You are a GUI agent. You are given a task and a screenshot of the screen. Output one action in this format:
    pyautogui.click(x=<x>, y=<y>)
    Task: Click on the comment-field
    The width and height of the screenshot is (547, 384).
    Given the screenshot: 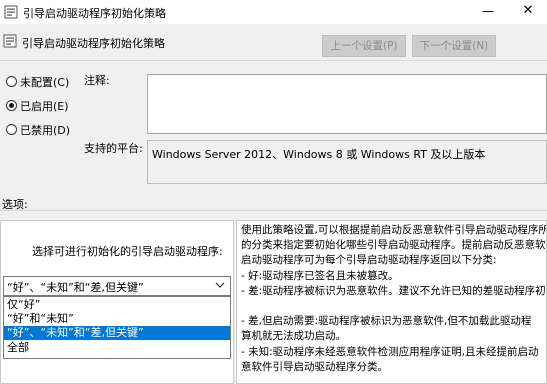 What is the action you would take?
    pyautogui.click(x=347, y=104)
    